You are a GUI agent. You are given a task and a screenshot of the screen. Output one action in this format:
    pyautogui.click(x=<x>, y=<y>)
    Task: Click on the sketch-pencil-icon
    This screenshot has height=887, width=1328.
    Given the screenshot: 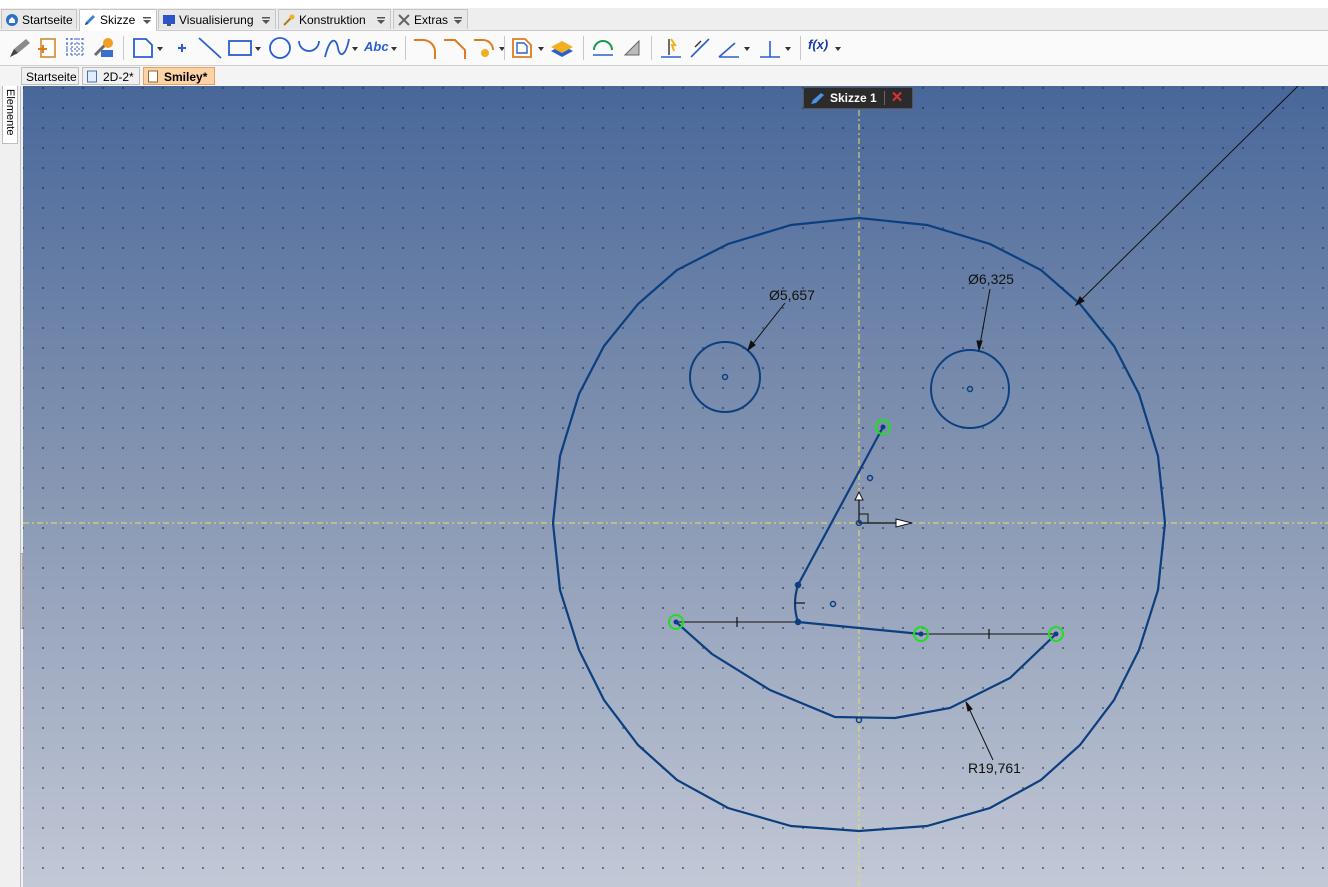 What is the action you would take?
    pyautogui.click(x=817, y=98)
    